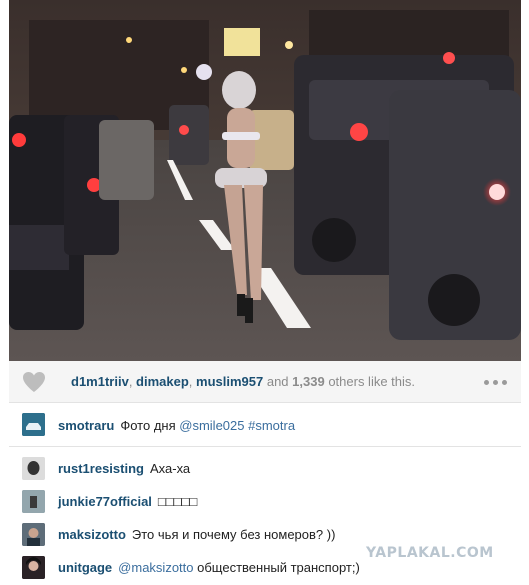 The width and height of the screenshot is (529, 585). What do you see at coordinates (265, 501) in the screenshot?
I see `comment-row: junkie77official □□□□□` at bounding box center [265, 501].